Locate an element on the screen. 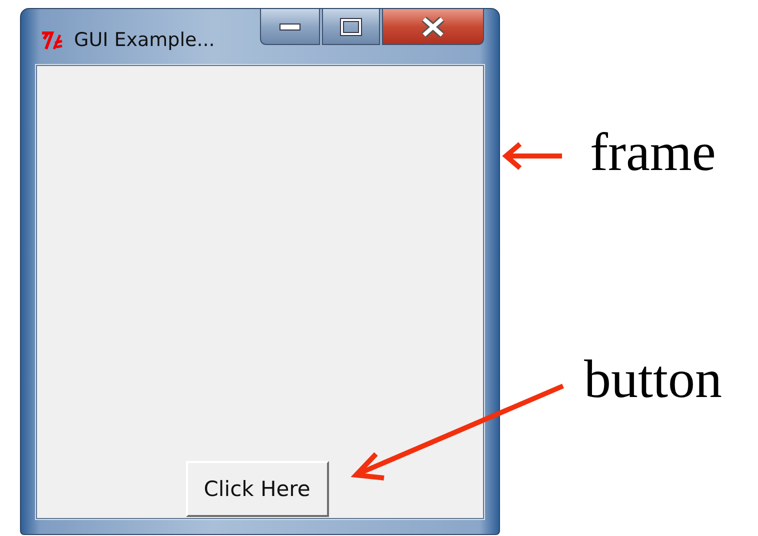 This screenshot has height=536, width=758. minimize-button is located at coordinates (290, 27).